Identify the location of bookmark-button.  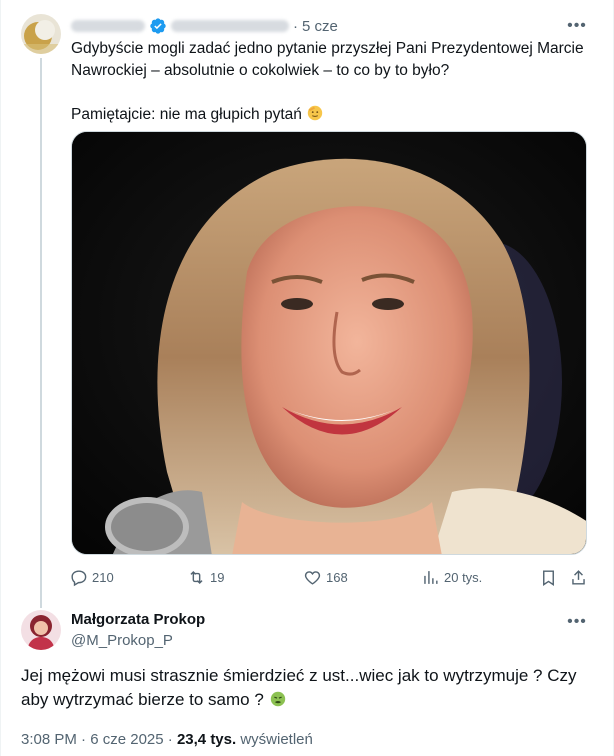
(548, 577).